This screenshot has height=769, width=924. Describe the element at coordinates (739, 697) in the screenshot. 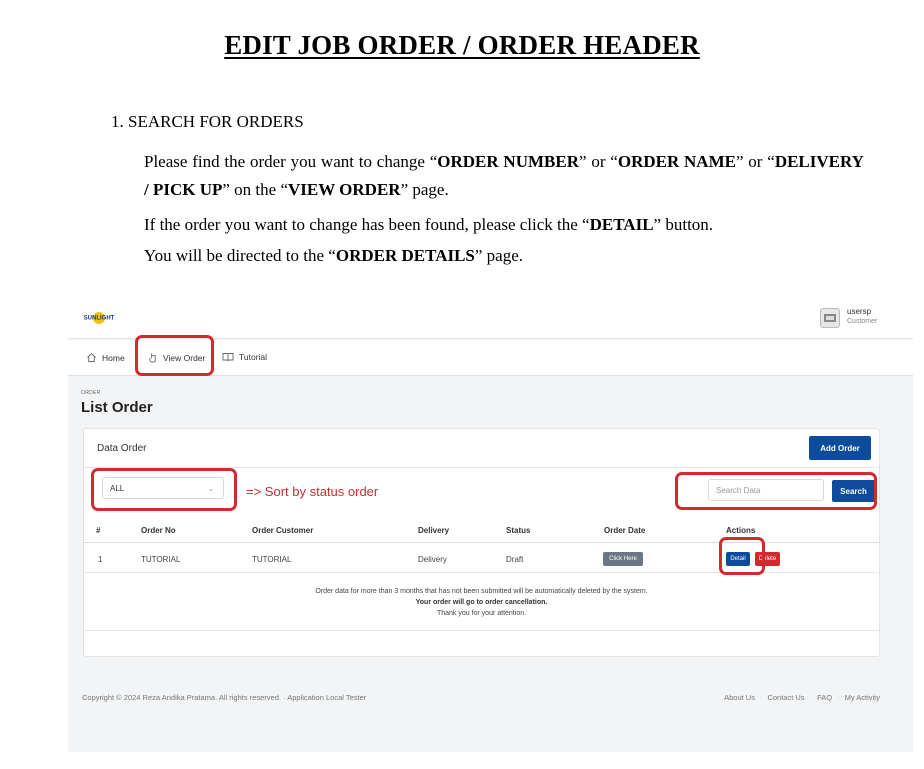

I see `footer-link-about: About Us` at that location.